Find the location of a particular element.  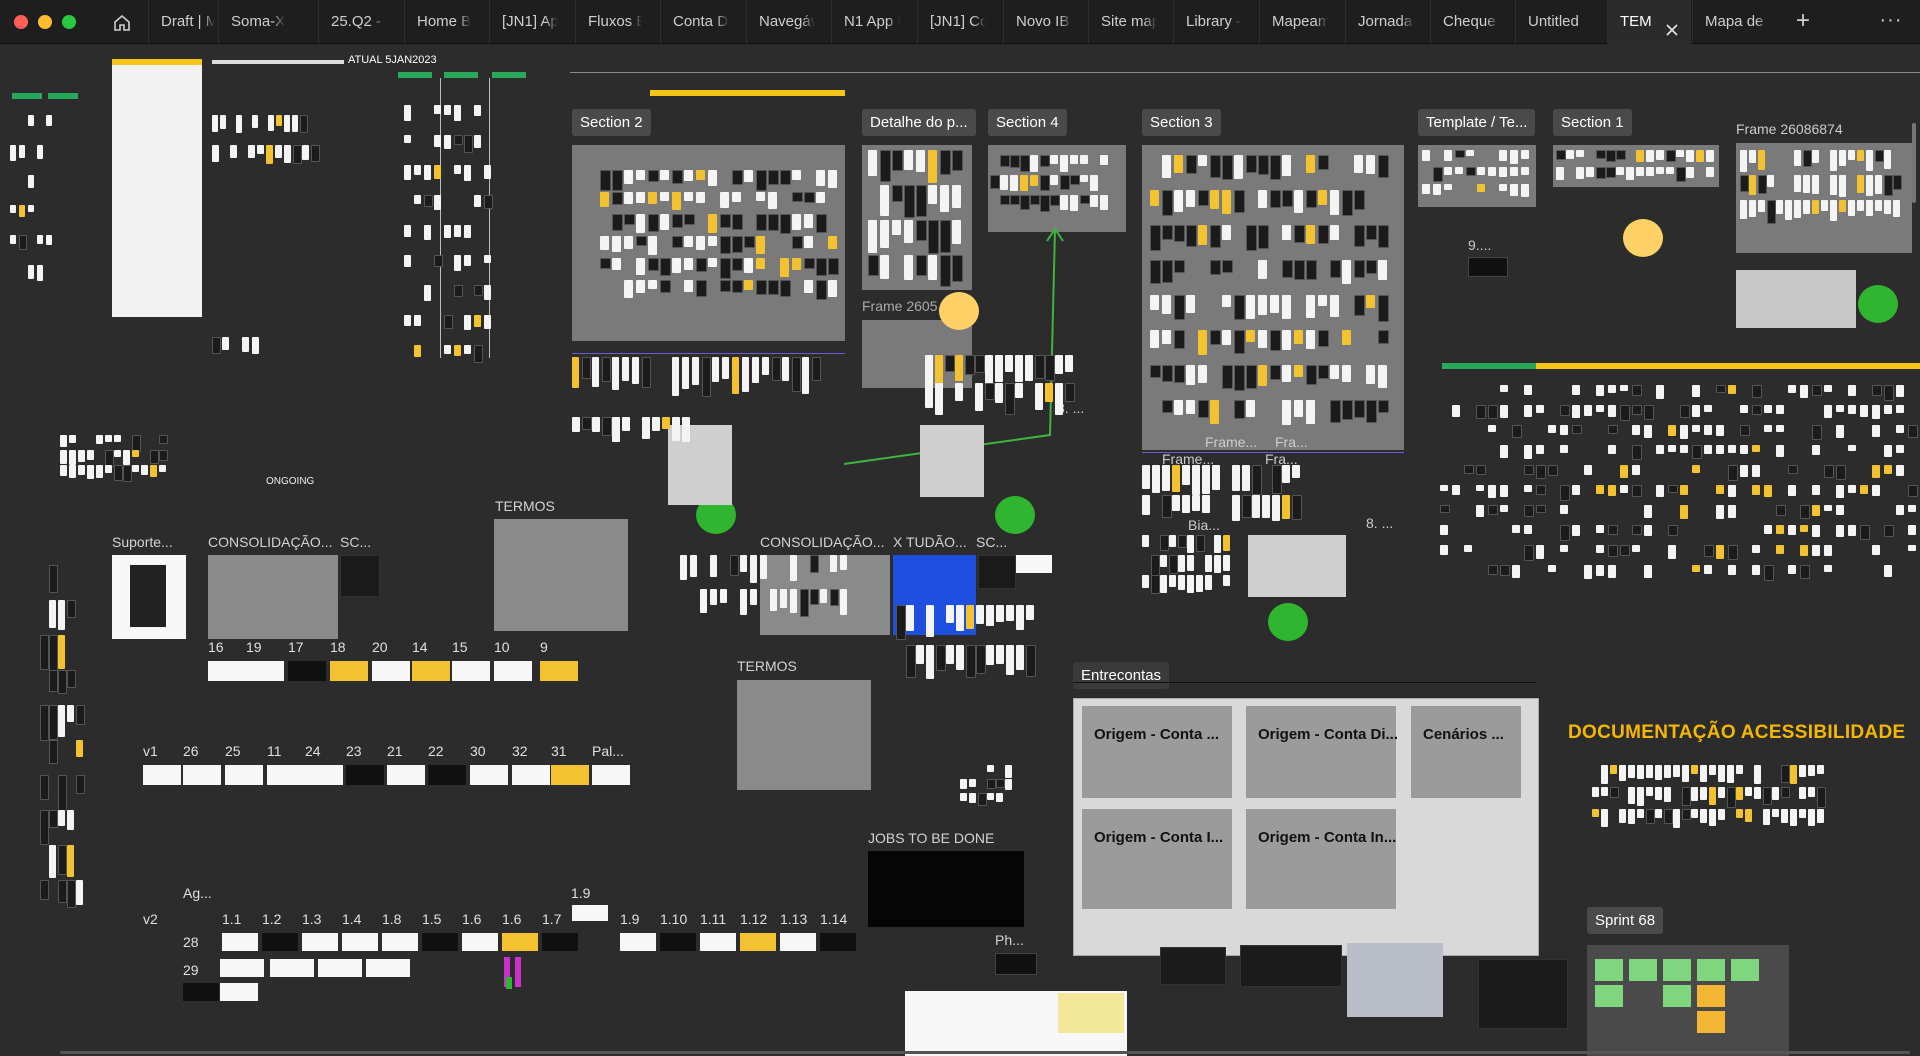

tab-conta-di: Conta Di is located at coordinates (696, 22).